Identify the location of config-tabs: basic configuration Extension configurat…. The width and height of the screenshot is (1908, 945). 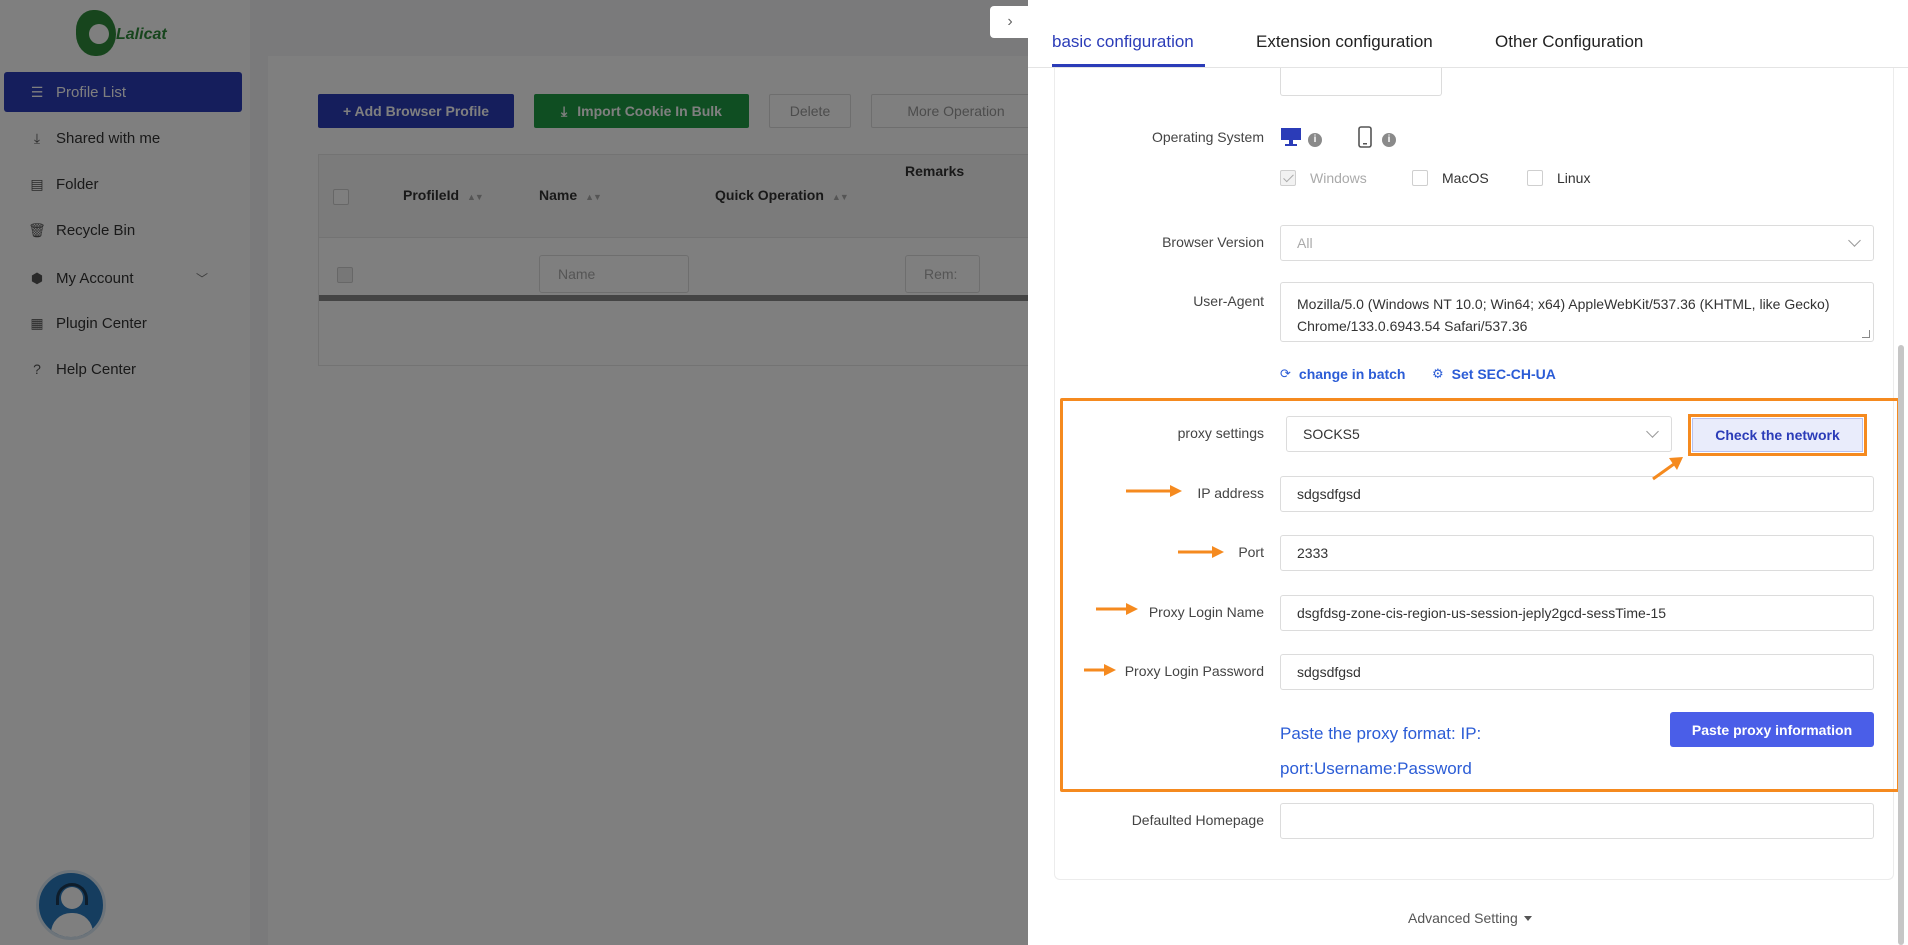
(1468, 34).